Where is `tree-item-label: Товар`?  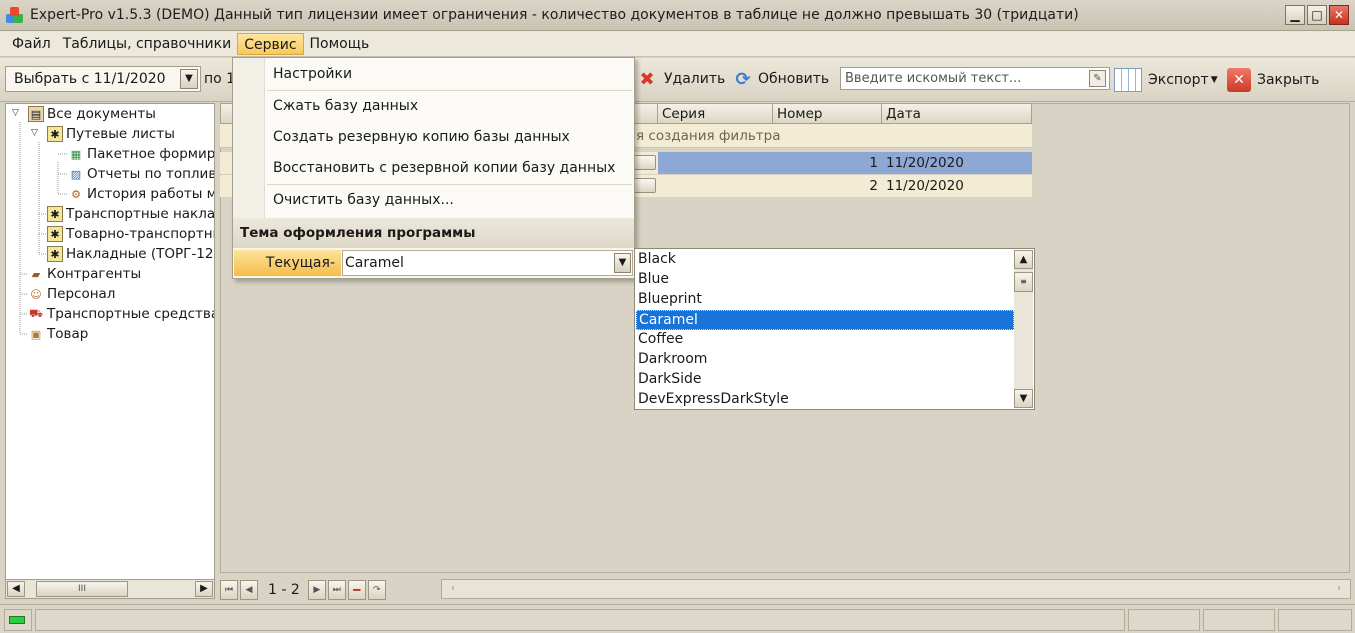 tree-item-label: Товар is located at coordinates (68, 334).